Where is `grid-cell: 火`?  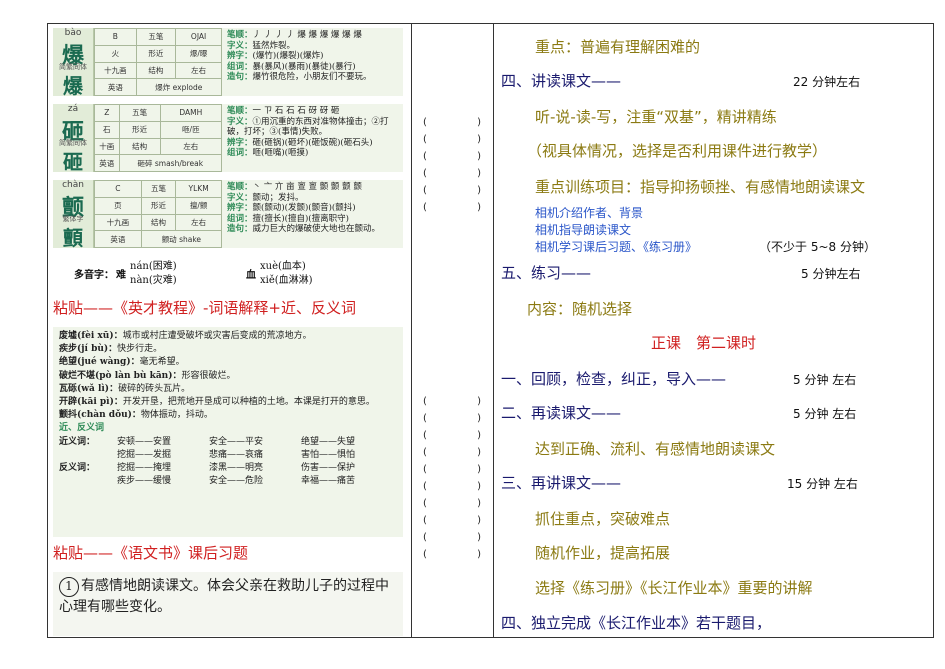
grid-cell: 火 is located at coordinates (115, 53).